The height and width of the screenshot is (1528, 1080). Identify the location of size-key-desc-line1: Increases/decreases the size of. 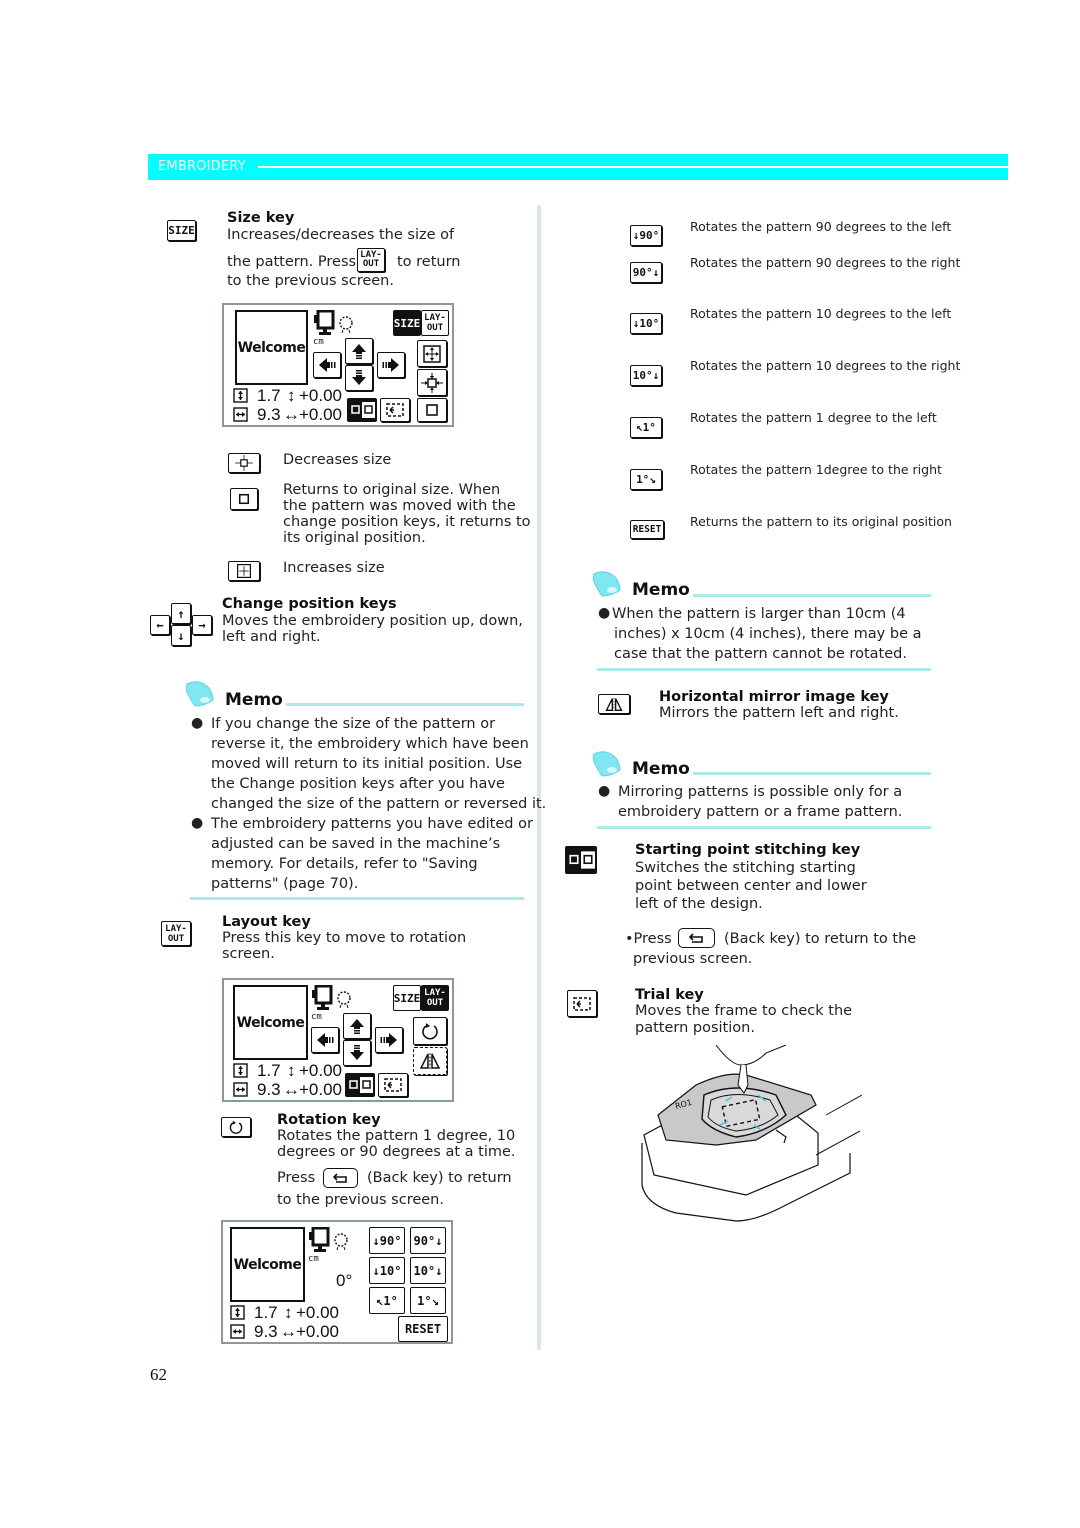
(341, 235).